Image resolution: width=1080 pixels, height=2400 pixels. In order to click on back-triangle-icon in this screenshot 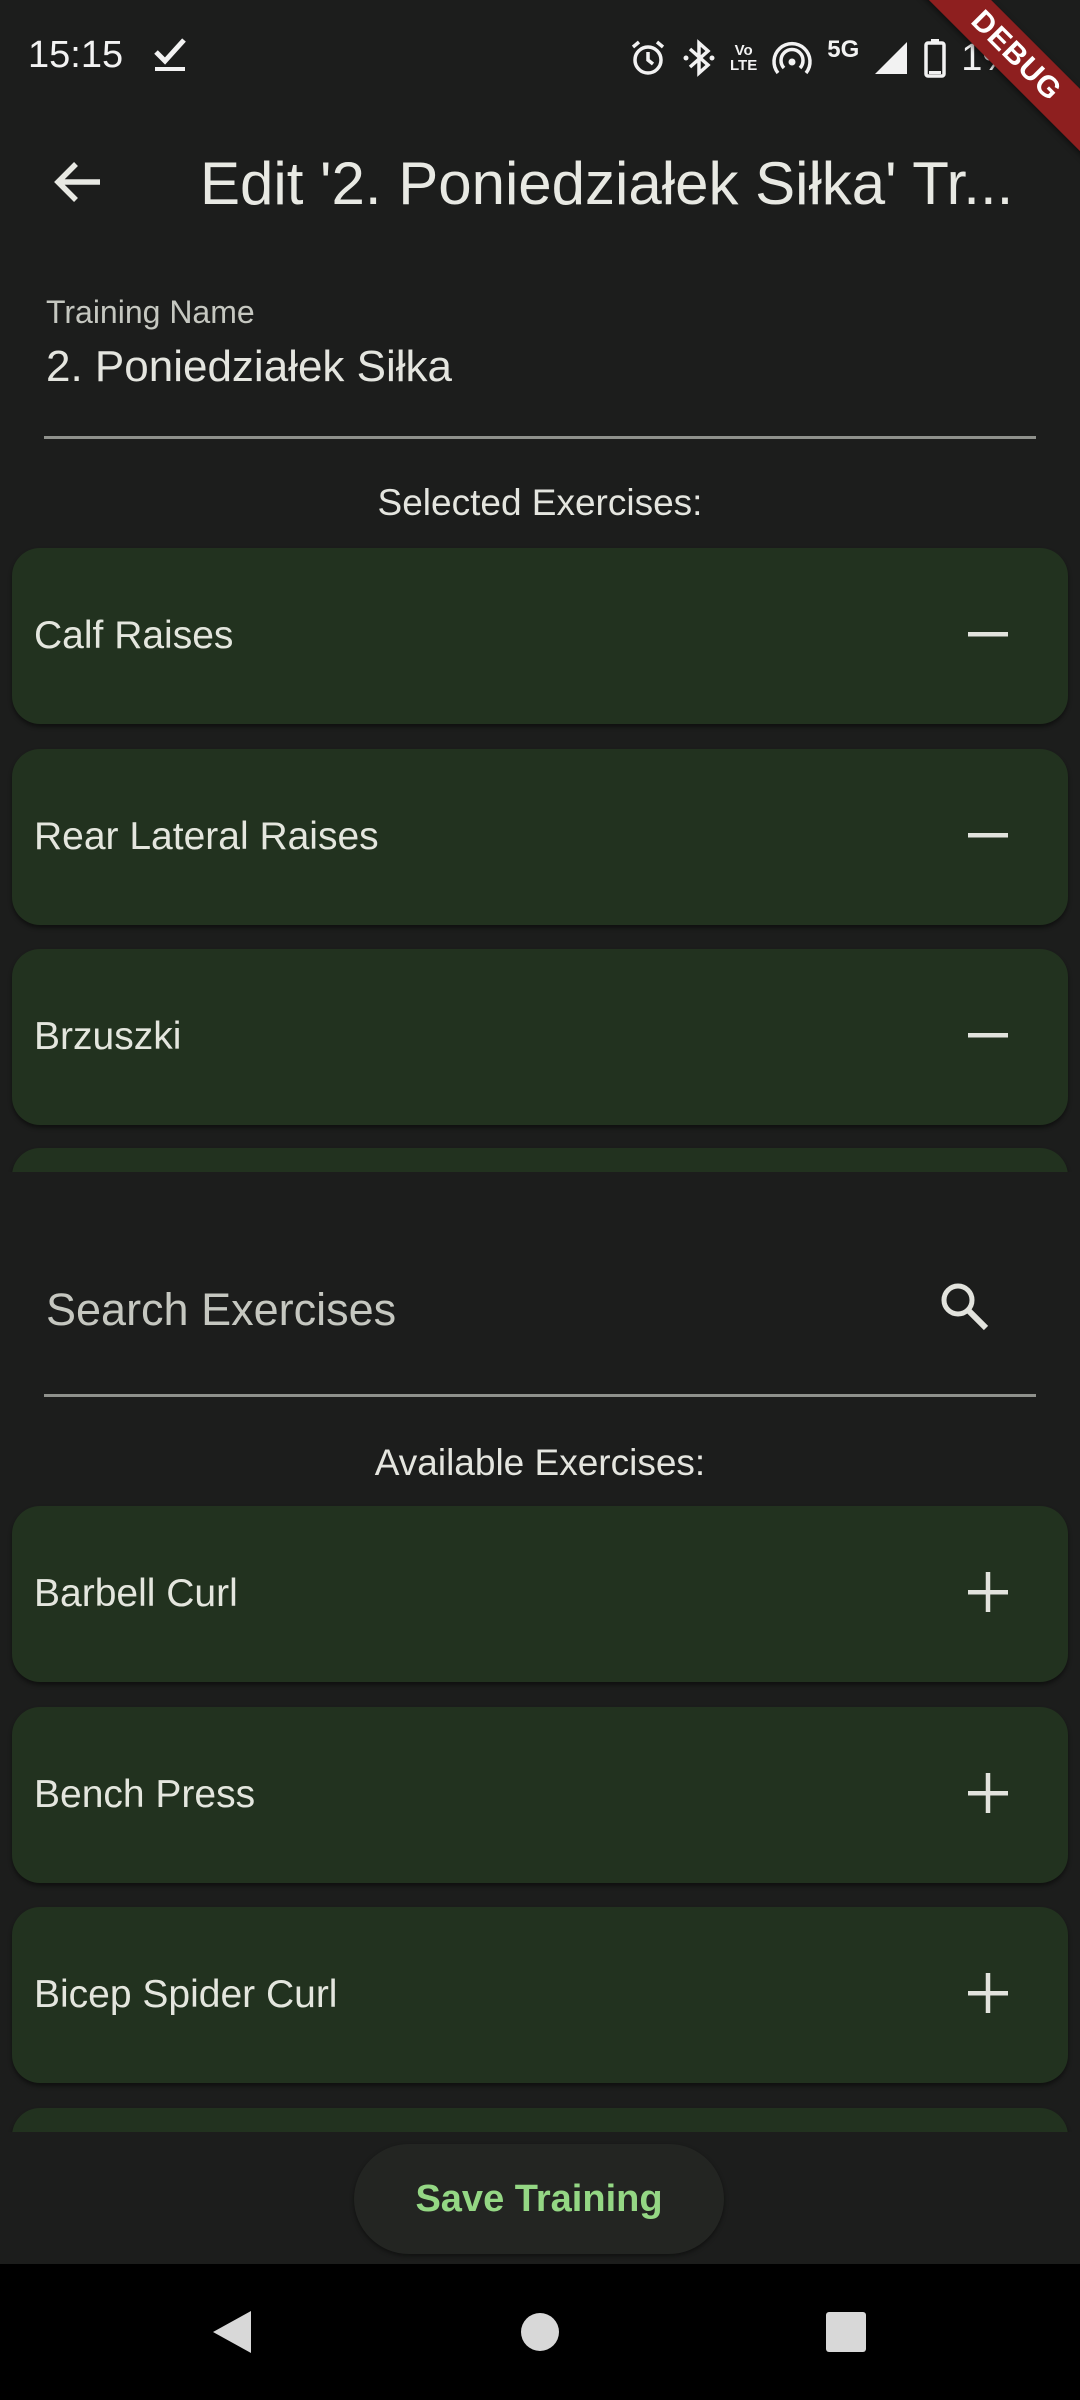, I will do `click(232, 2334)`.